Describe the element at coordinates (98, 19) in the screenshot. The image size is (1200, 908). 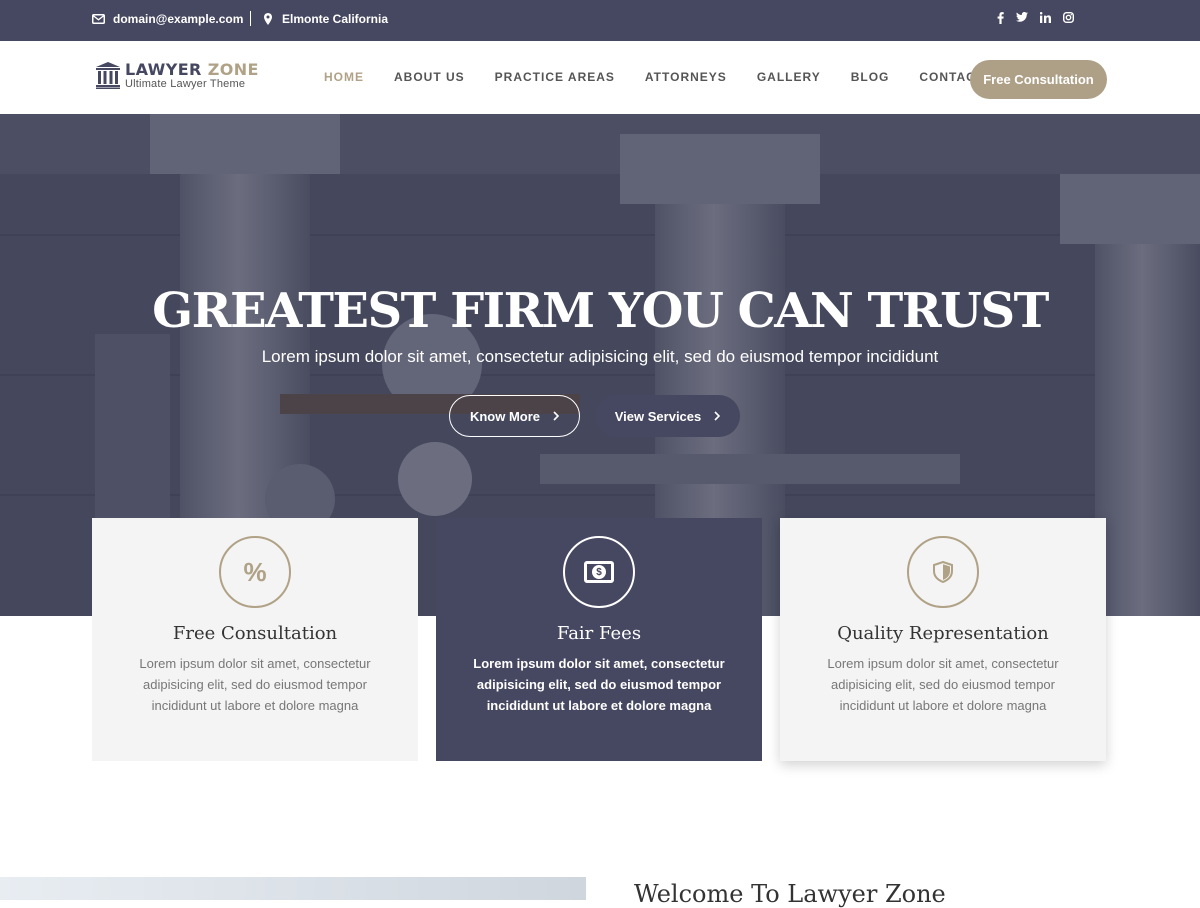
I see `envelope-icon` at that location.